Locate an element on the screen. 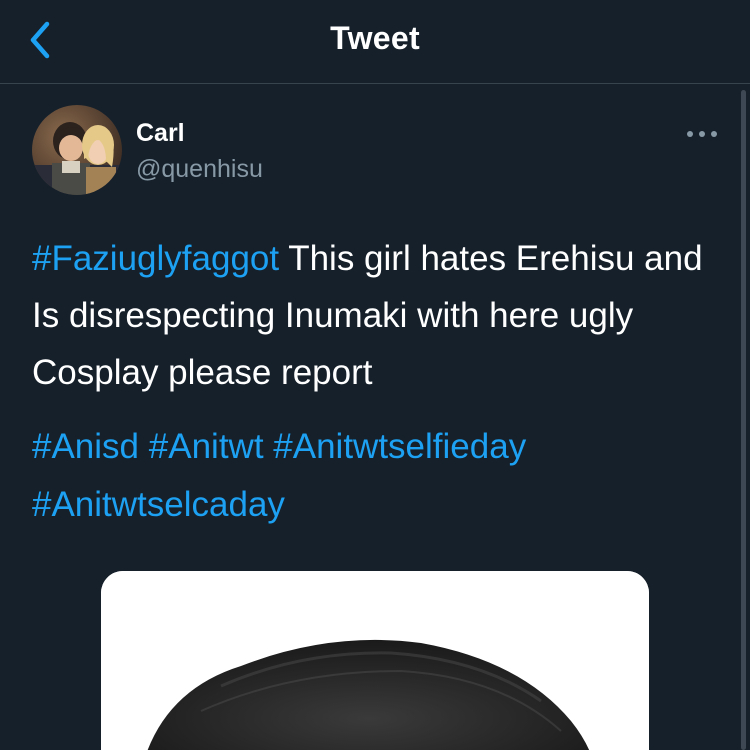 This screenshot has height=750, width=750. hashtag-link: #Anisd is located at coordinates (85, 446).